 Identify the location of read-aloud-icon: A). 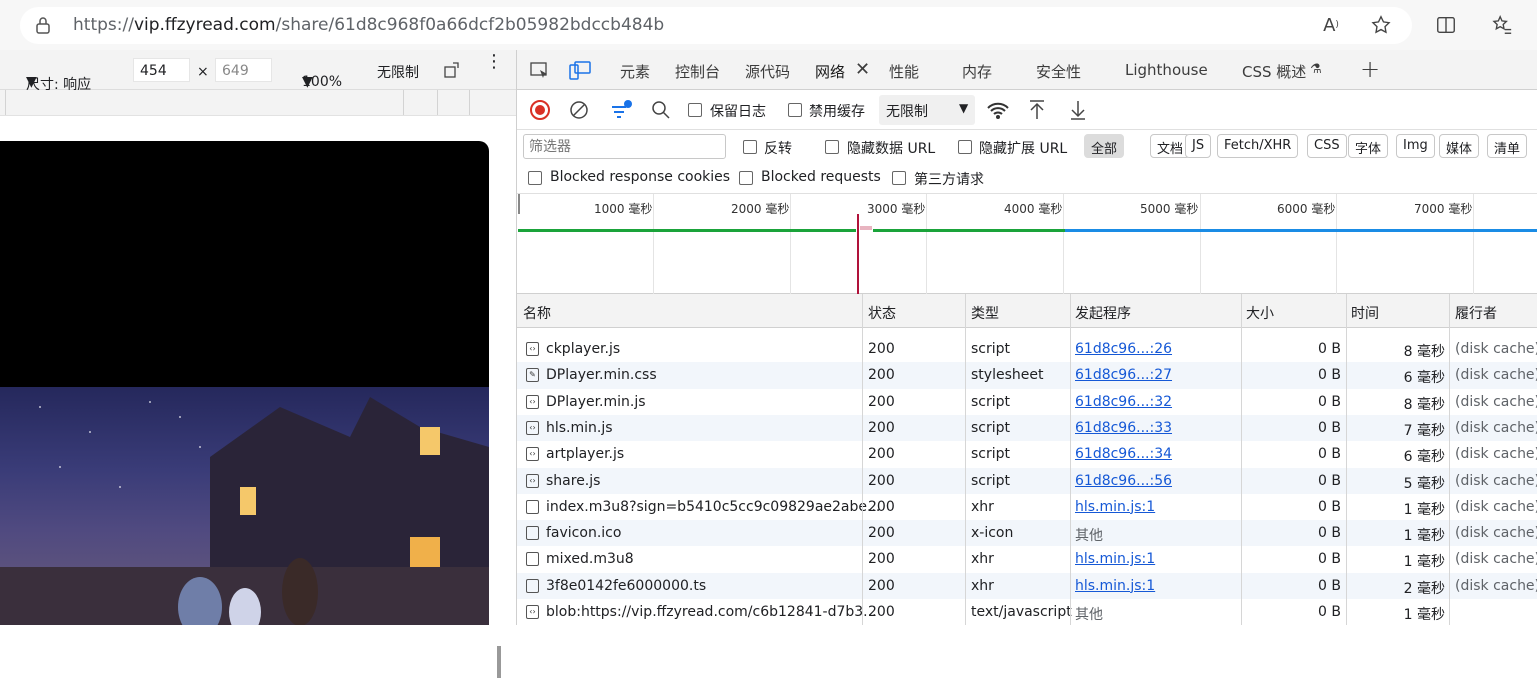
(1331, 25).